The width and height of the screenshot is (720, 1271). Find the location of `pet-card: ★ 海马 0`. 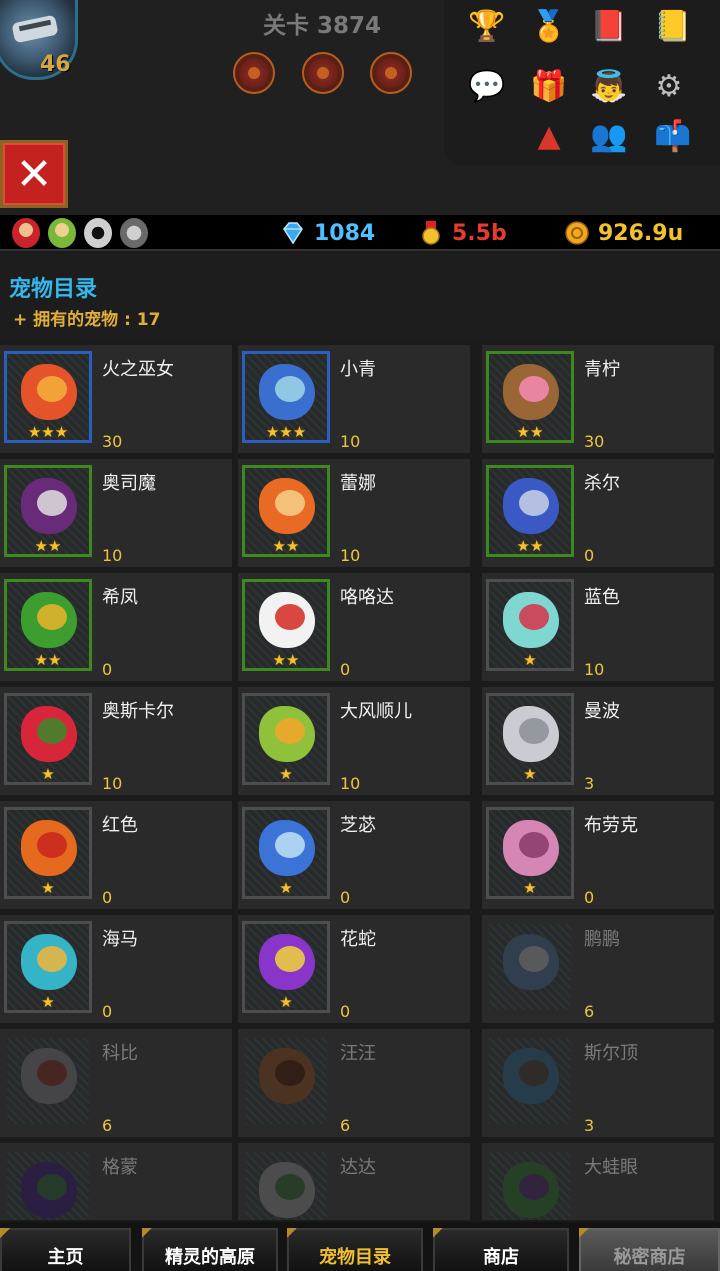

pet-card: ★ 海马 0 is located at coordinates (116, 969).